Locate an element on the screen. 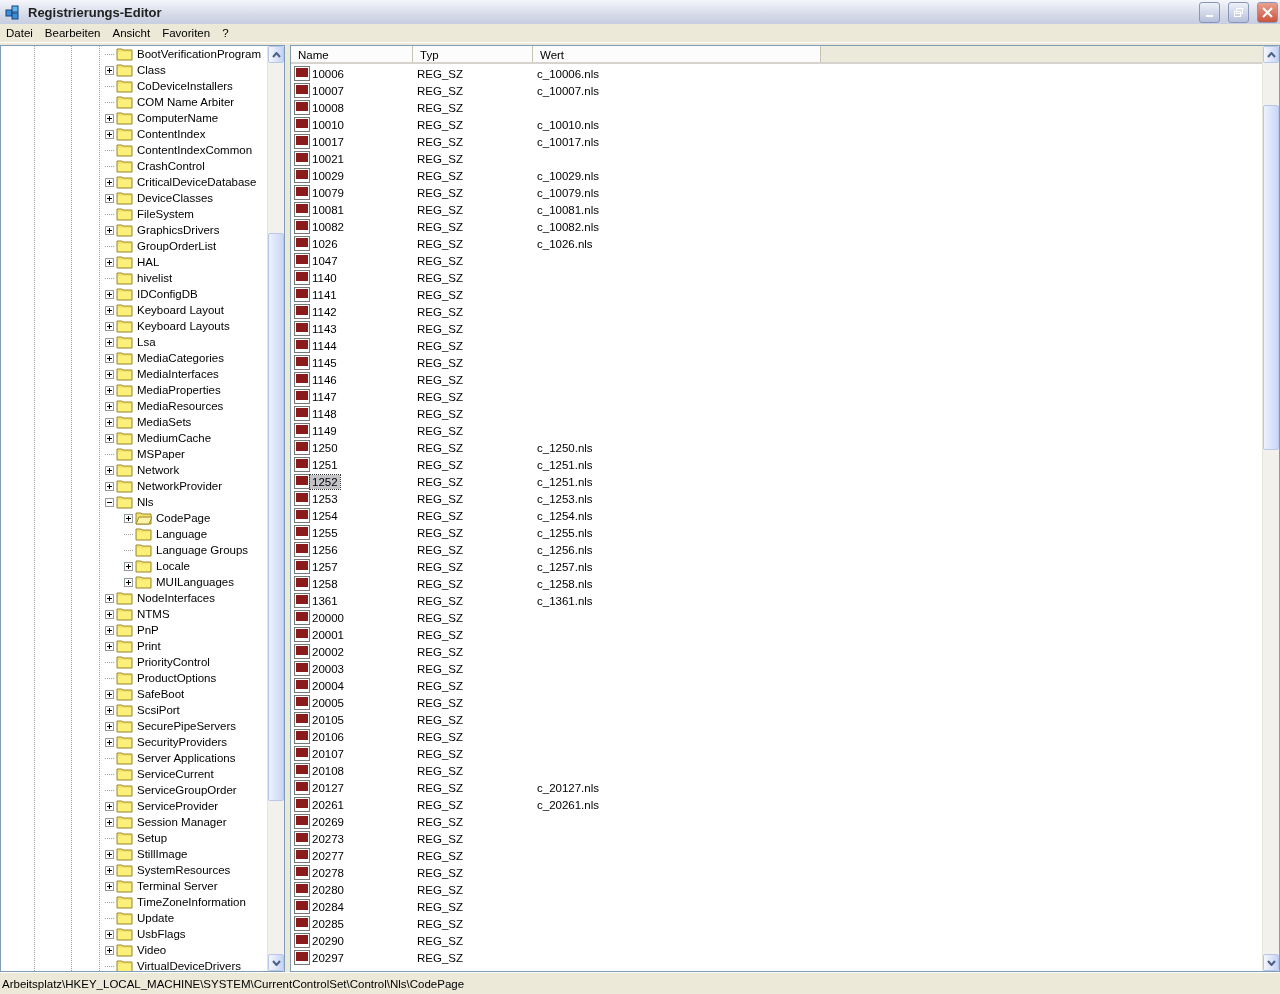 The image size is (1280, 994). value-name: 20001 is located at coordinates (328, 634).